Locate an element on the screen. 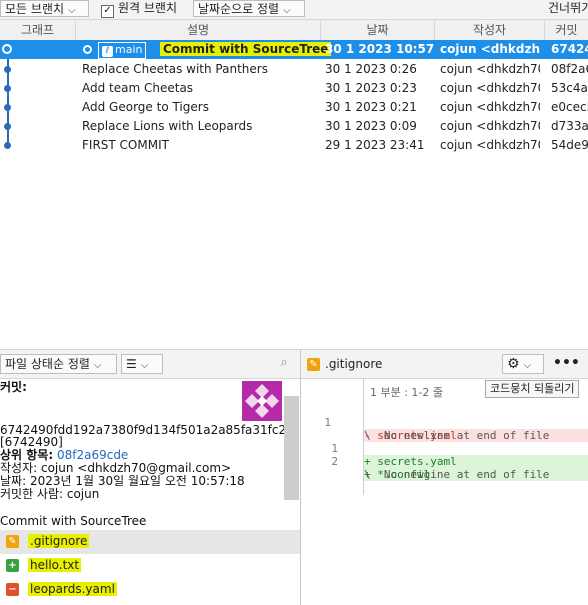  column-description: 설명 is located at coordinates (198, 30).